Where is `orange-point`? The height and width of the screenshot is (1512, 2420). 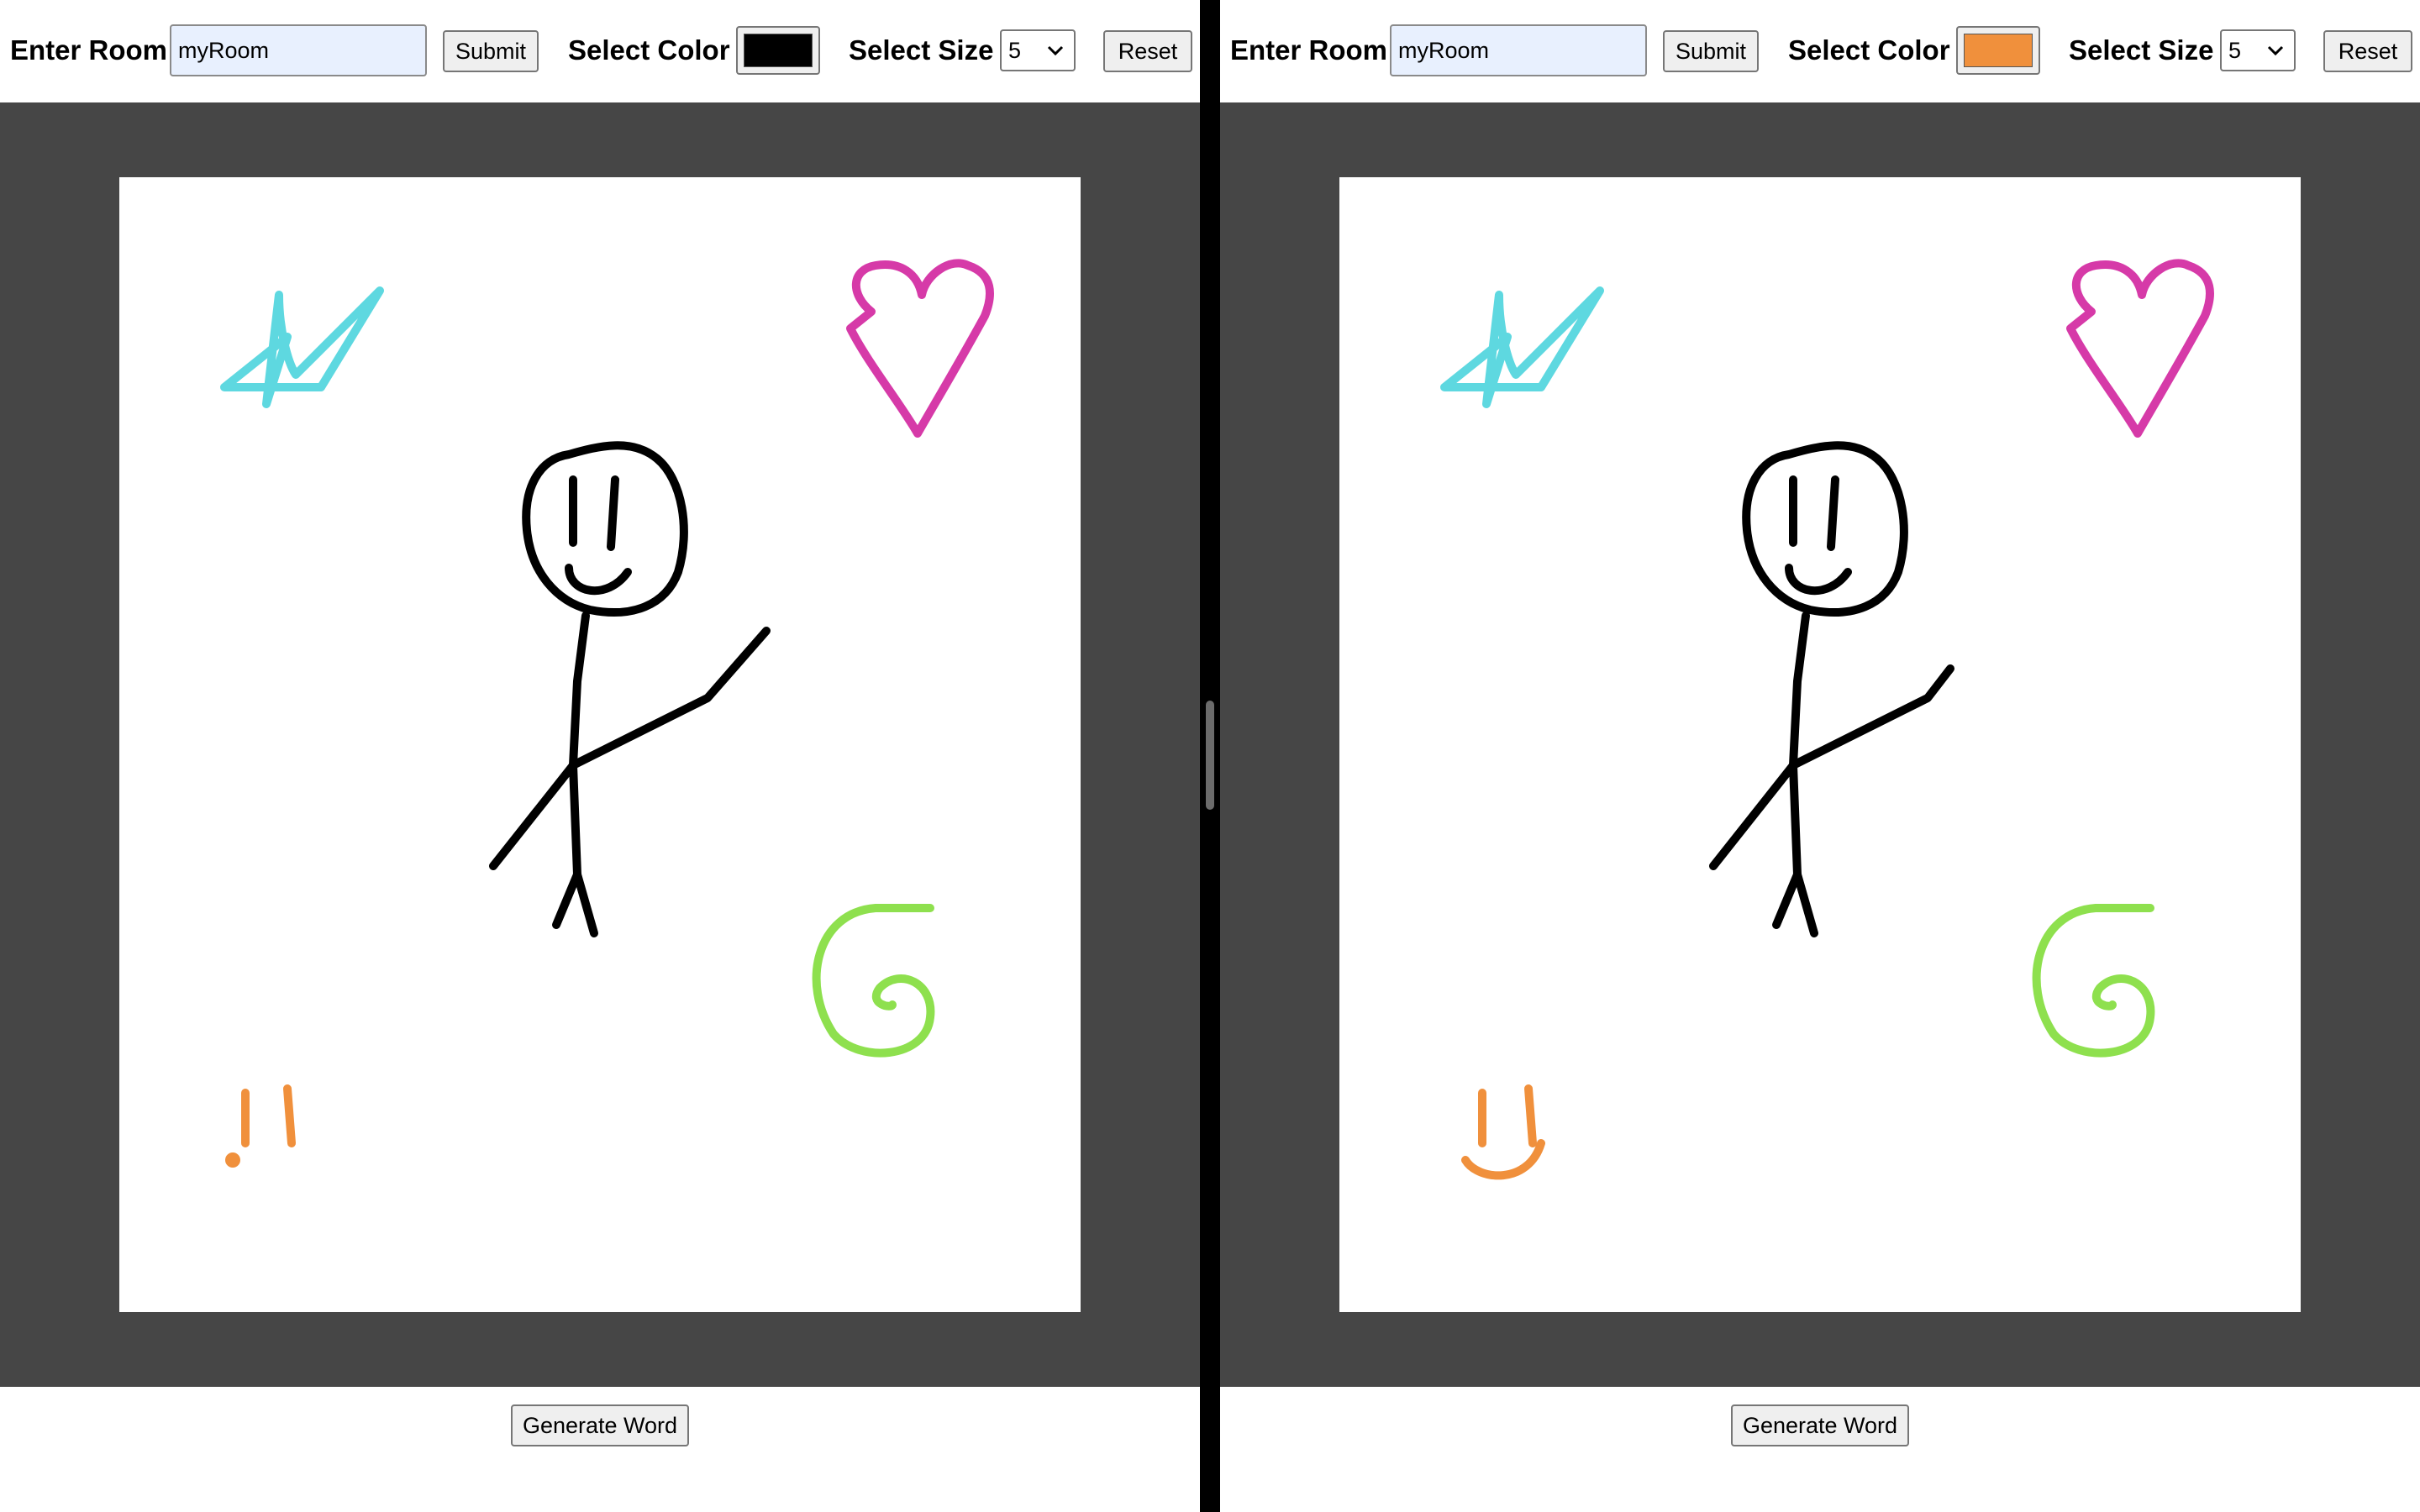
orange-point is located at coordinates (233, 1160).